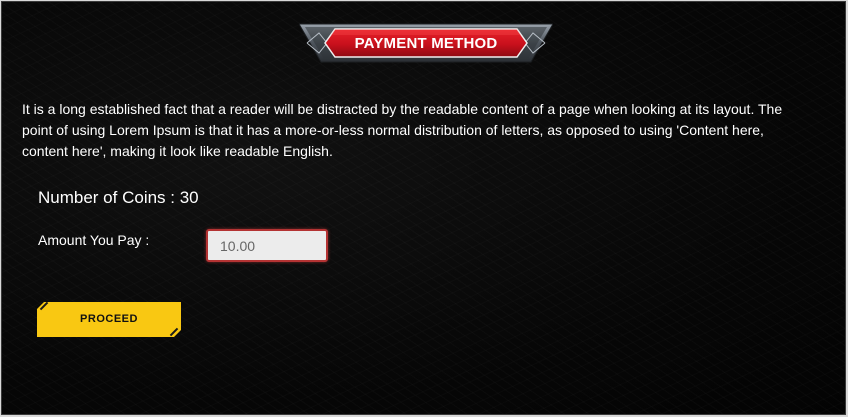  I want to click on page-title: PAYMENT METHOD, so click(426, 43).